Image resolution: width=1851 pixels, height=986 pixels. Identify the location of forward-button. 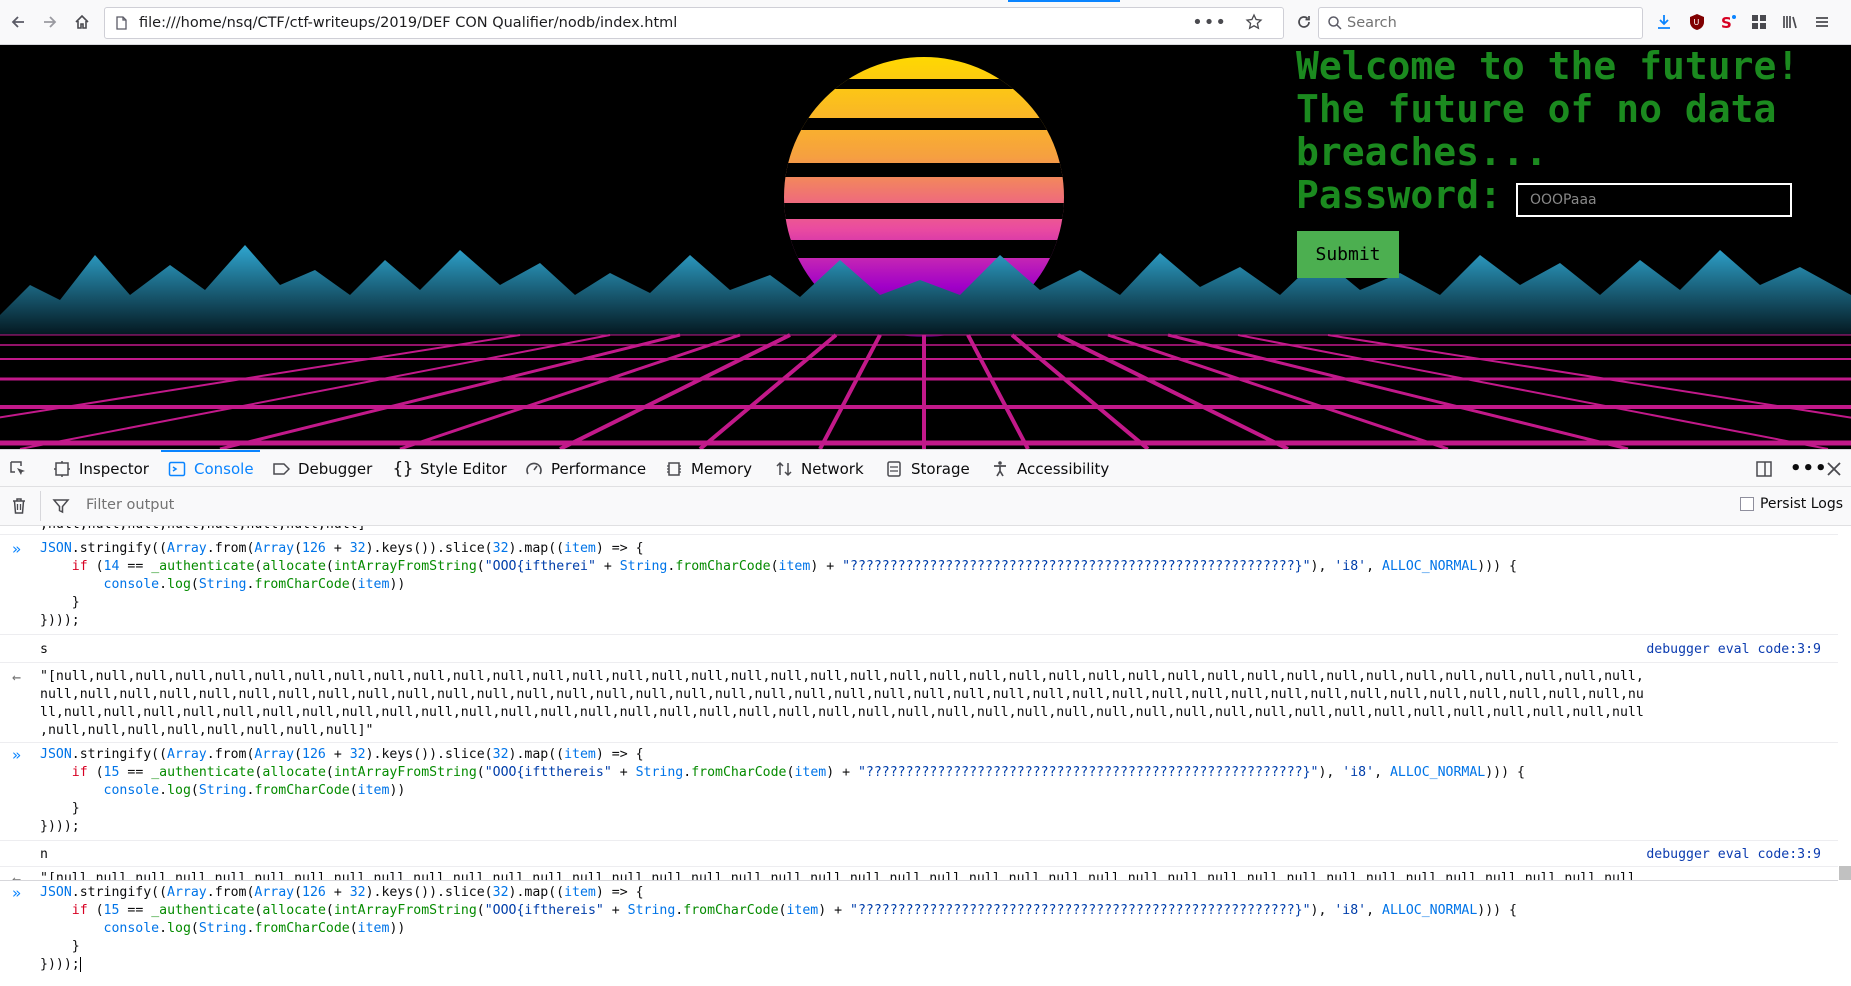
(50, 22).